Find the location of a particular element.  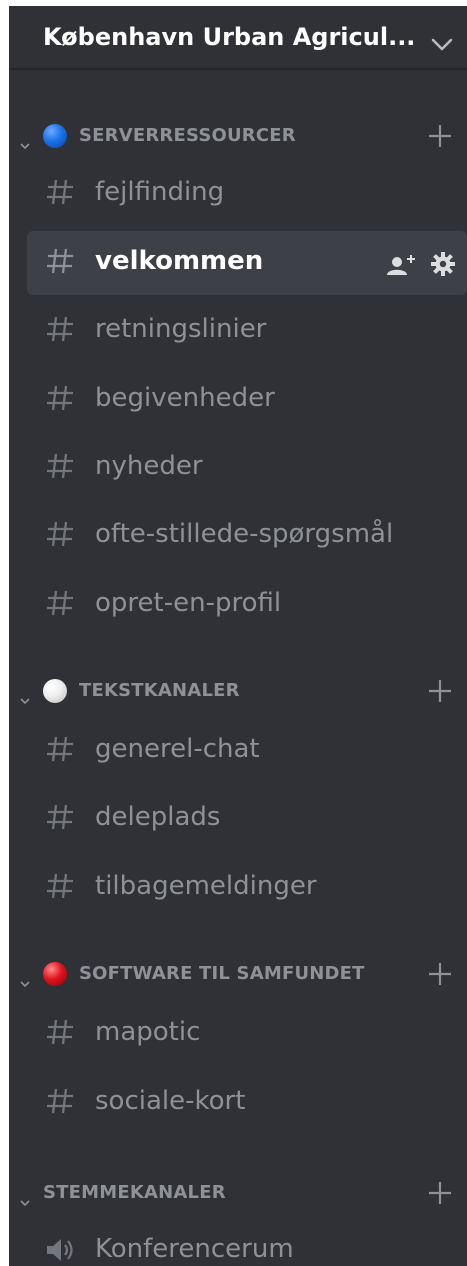

chevron-down-icon is located at coordinates (442, 44).